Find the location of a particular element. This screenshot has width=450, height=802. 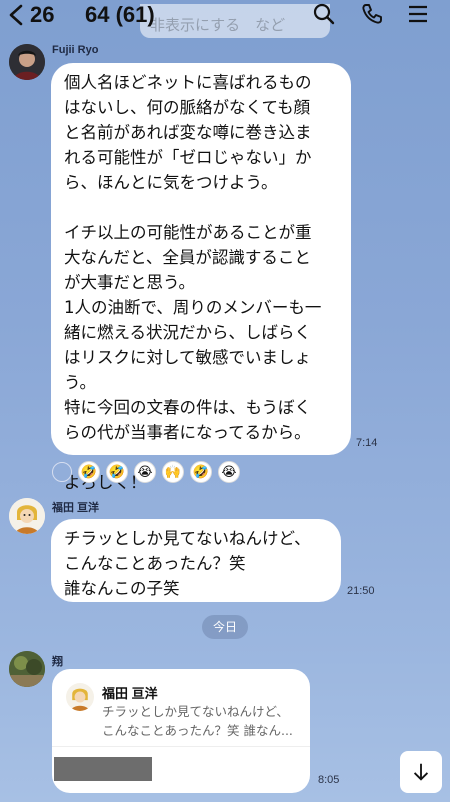

back-button: 26 is located at coordinates (31, 15).